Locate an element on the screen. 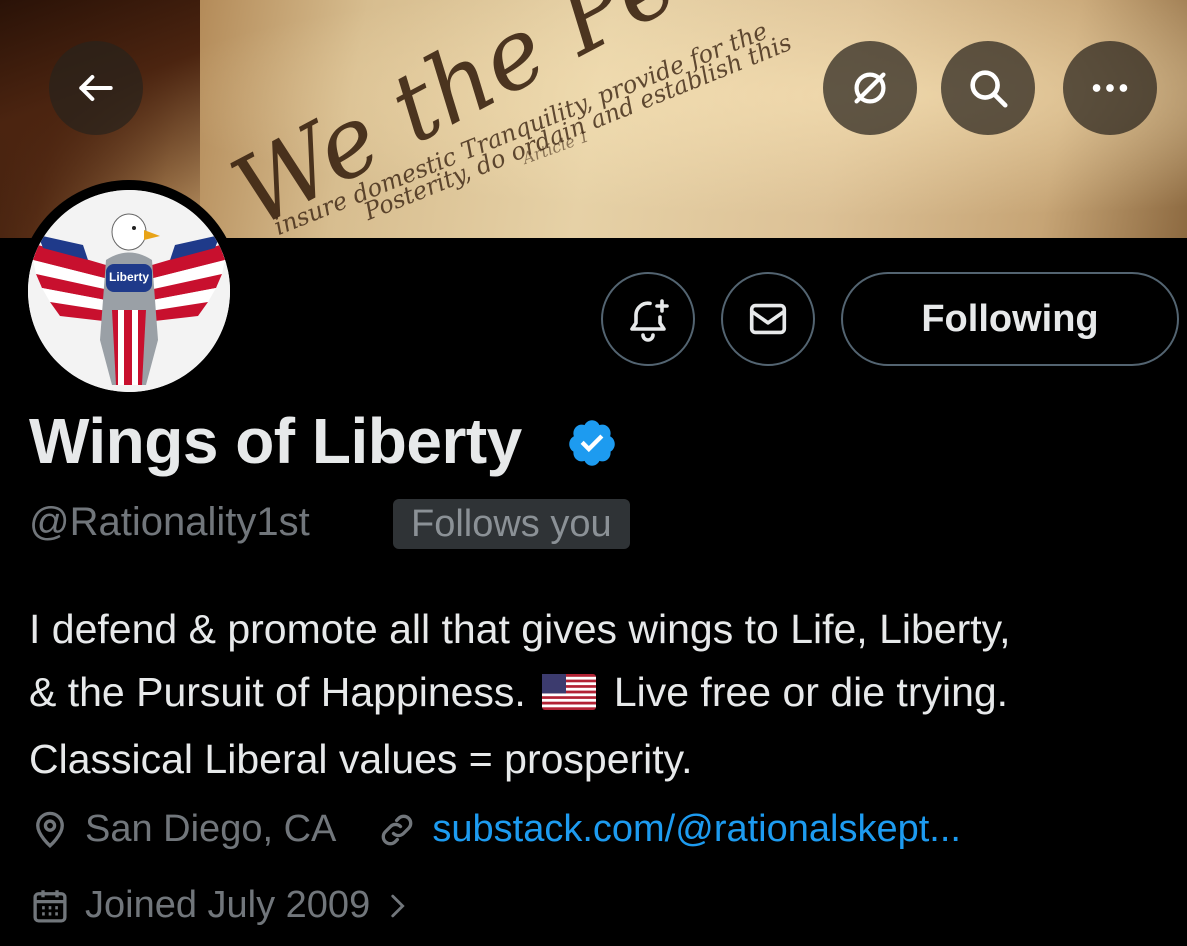 The image size is (1187, 946). notifications-button is located at coordinates (648, 319).